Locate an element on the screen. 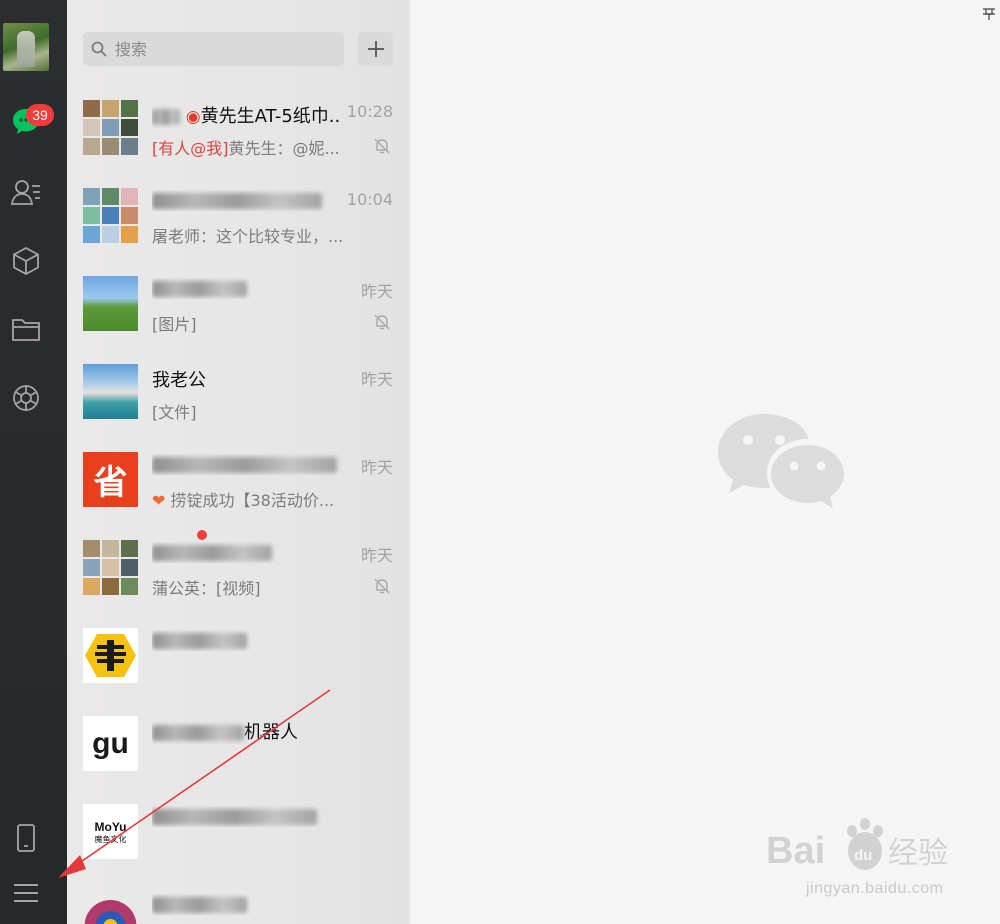 Image resolution: width=1000 pixels, height=924 pixels. chat-preview: 蒲公英：[视频] is located at coordinates (206, 588).